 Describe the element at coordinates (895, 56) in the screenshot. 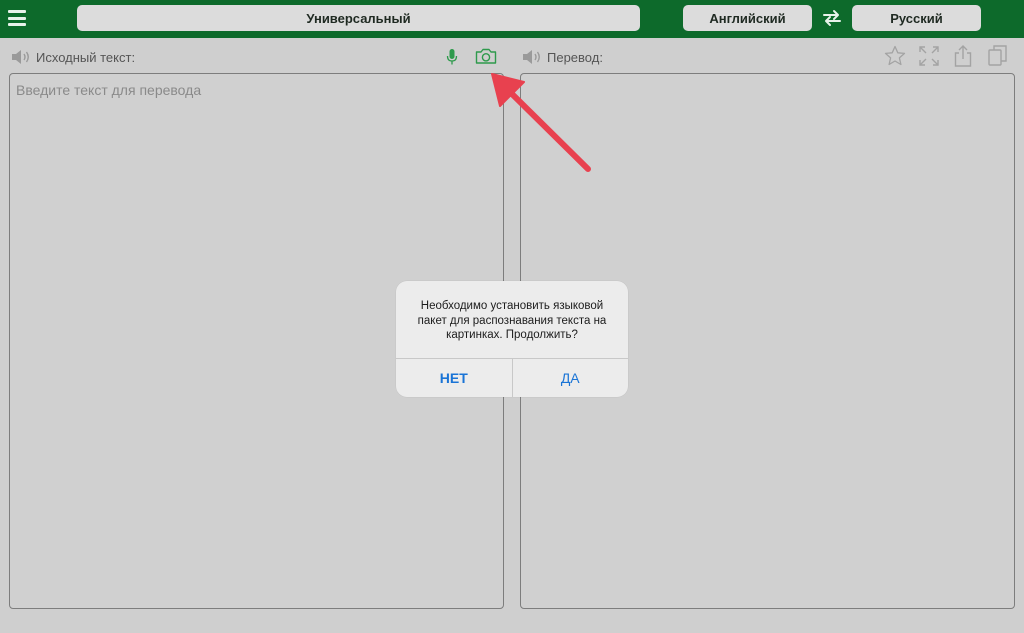

I see `star-icon` at that location.